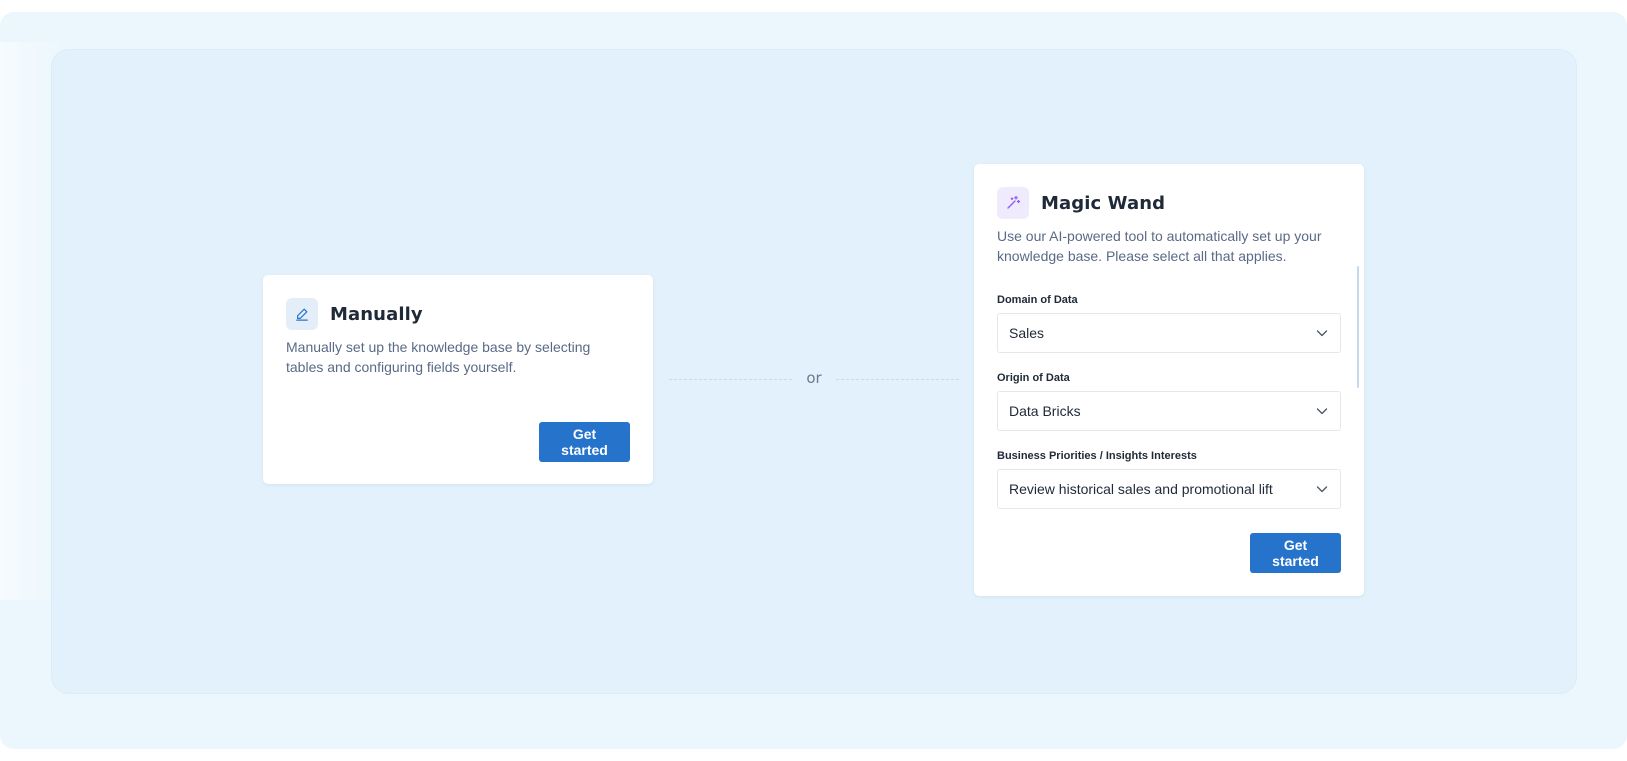 This screenshot has width=1627, height=761. Describe the element at coordinates (897, 379) in the screenshot. I see `separator-line-right` at that location.